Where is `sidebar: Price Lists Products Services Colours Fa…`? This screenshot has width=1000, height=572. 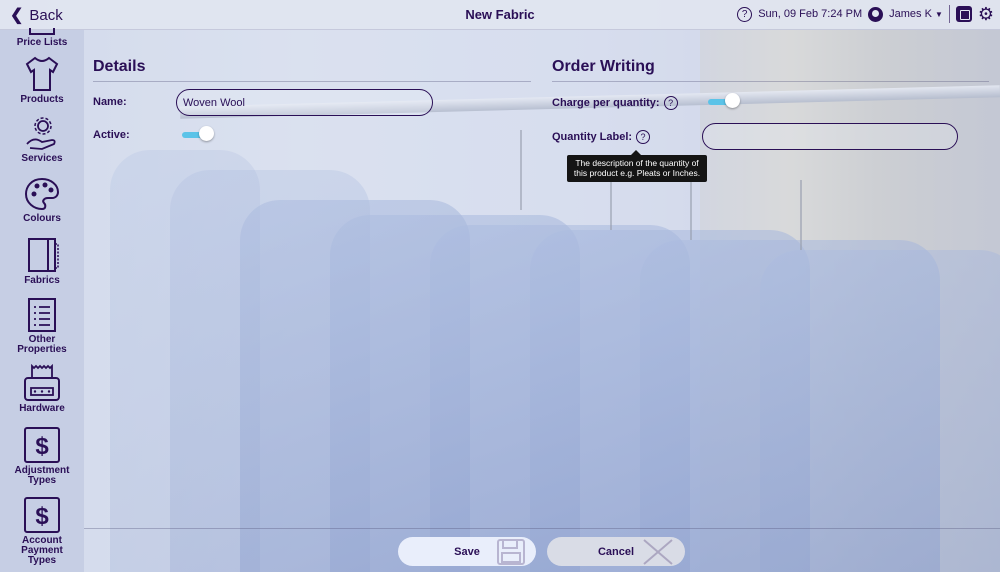
sidebar: Price Lists Products Services Colours Fa… is located at coordinates (42, 300).